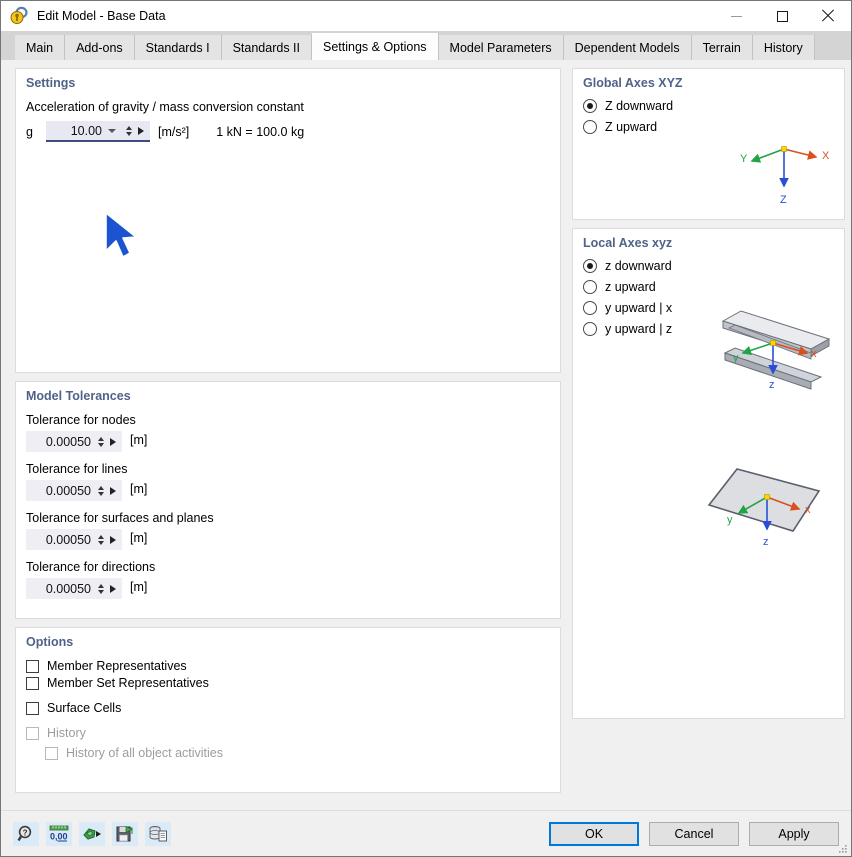 The height and width of the screenshot is (857, 852). What do you see at coordinates (158, 833) in the screenshot?
I see `copy-from-model-icon` at bounding box center [158, 833].